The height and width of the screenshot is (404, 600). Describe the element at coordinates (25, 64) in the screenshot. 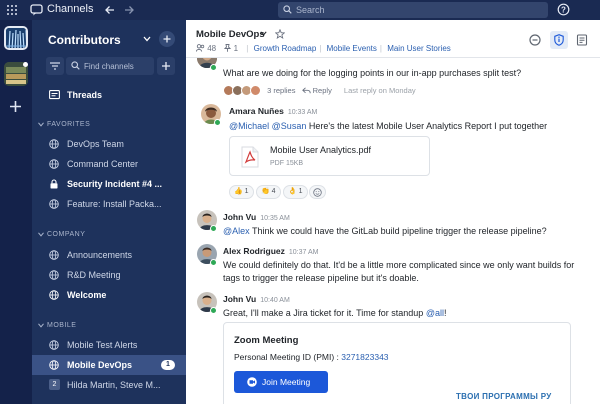

I see `unread-dot` at that location.